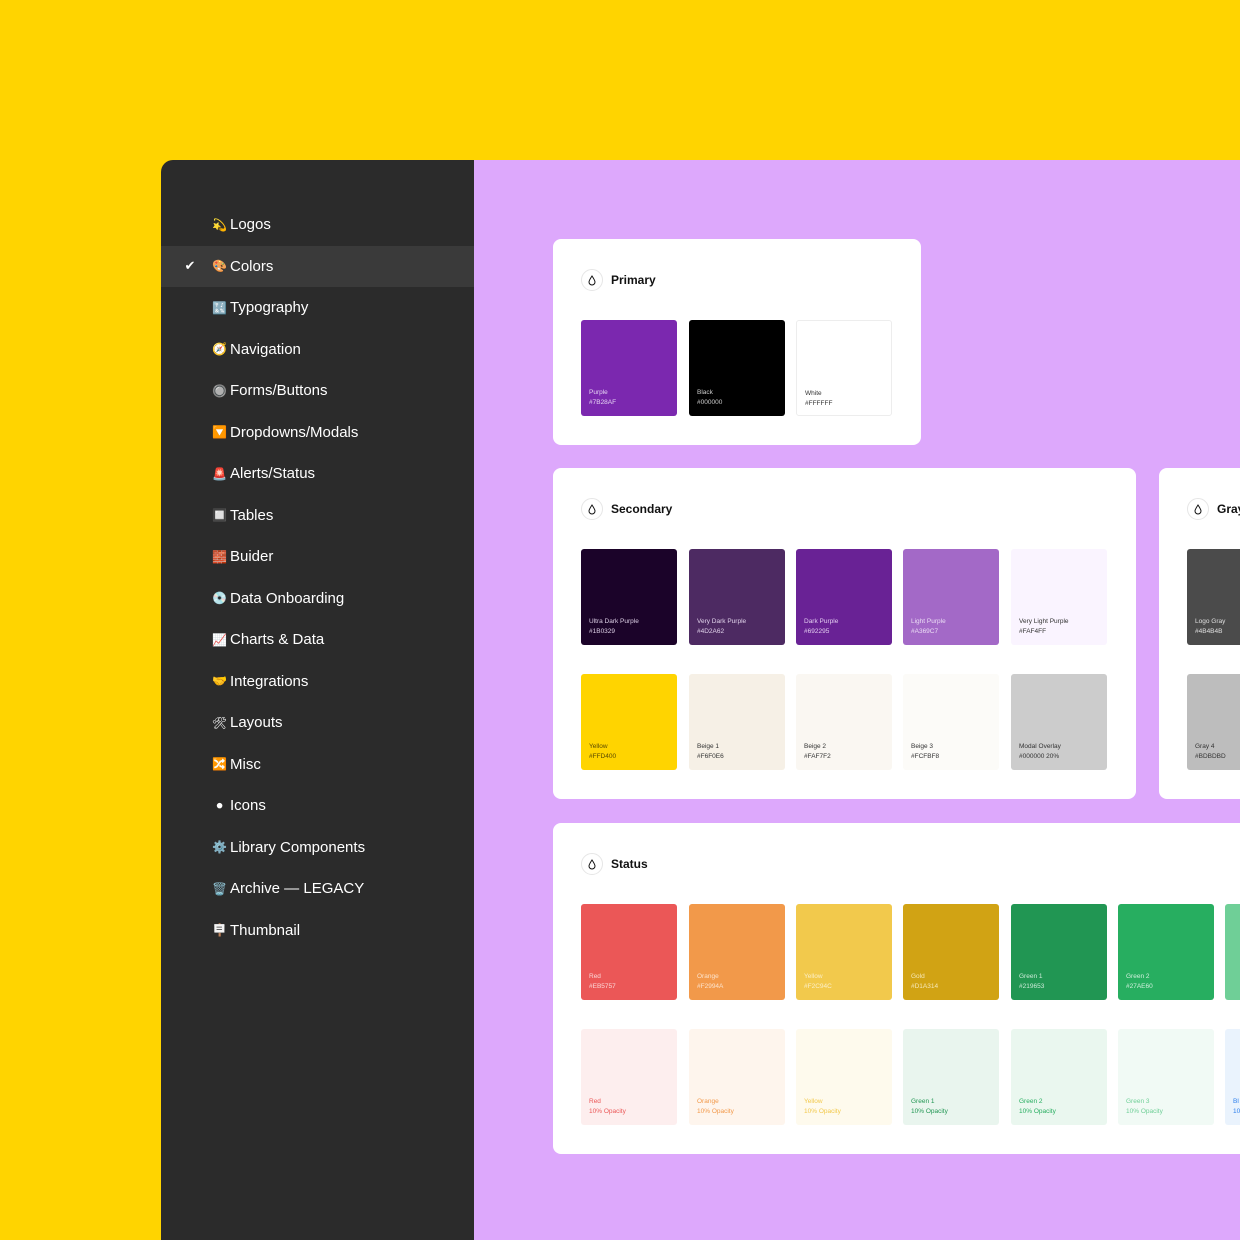 The width and height of the screenshot is (1240, 1240). I want to click on sidebar-item-label: Thumbnail, so click(265, 930).